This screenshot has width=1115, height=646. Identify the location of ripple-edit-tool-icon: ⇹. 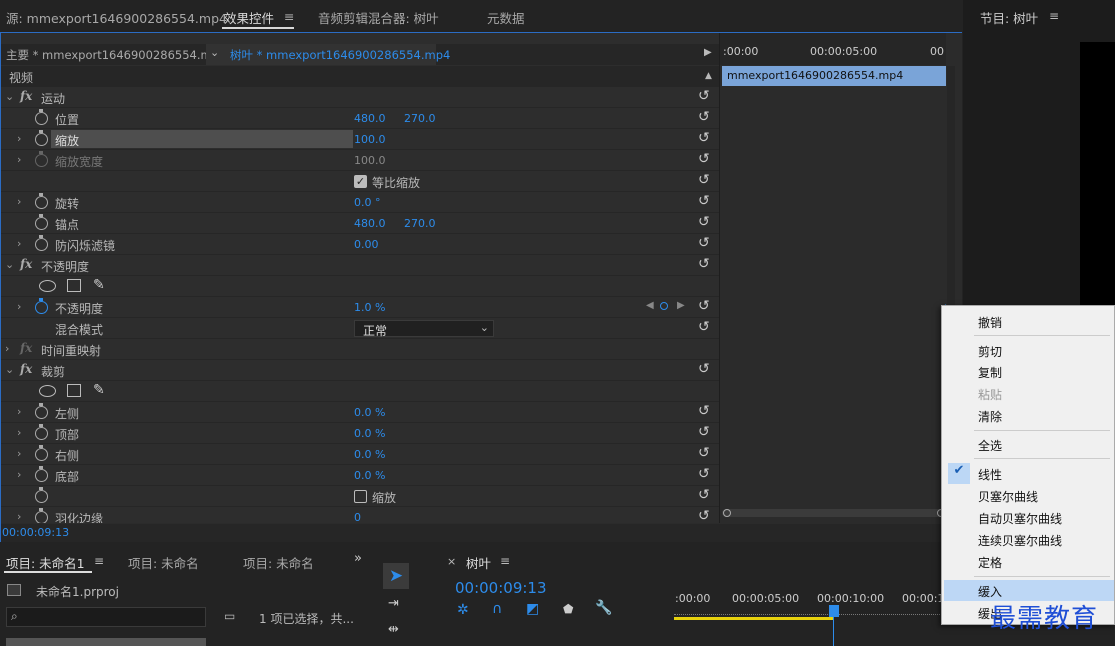
(393, 629).